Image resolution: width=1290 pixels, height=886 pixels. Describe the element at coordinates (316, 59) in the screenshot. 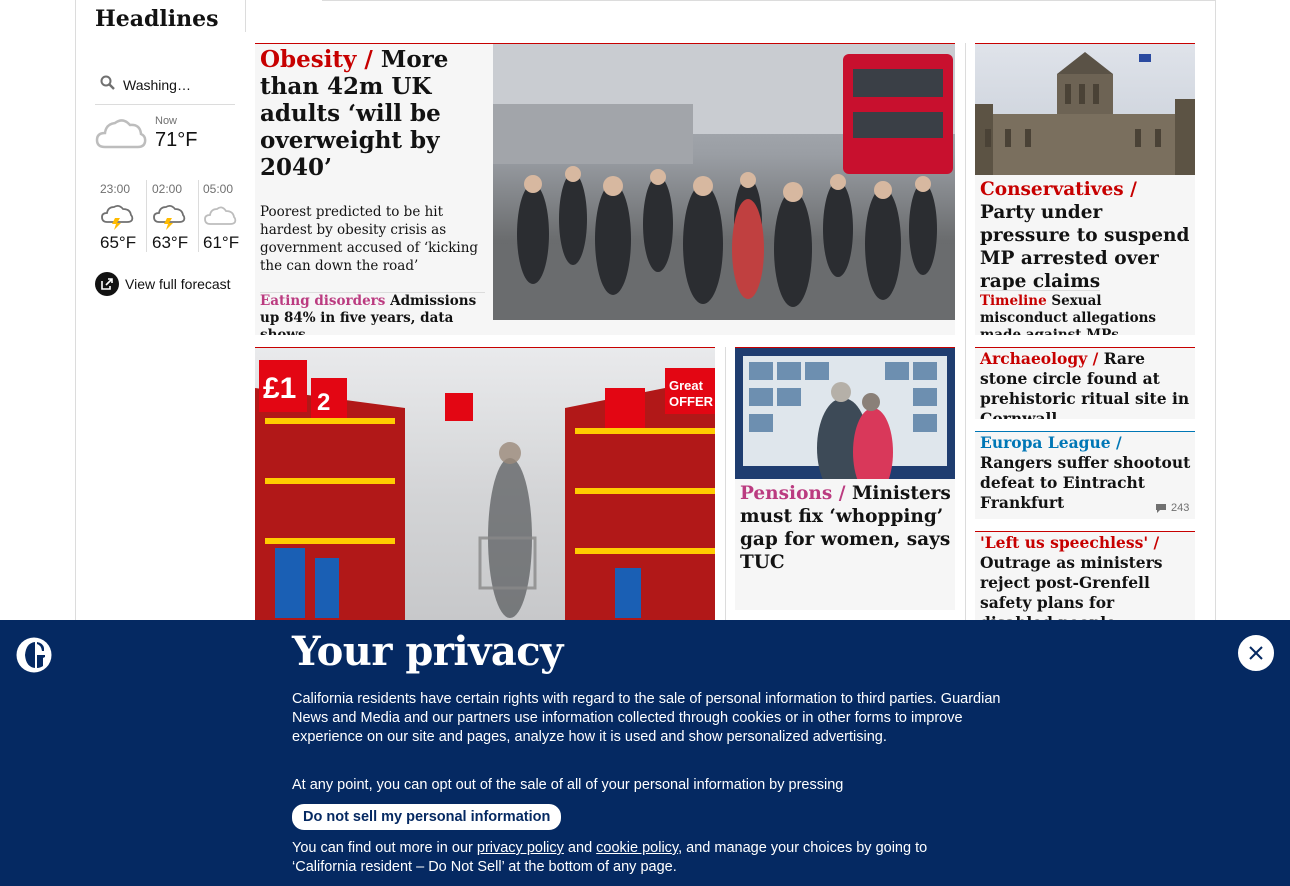

I see `story-kicker: Obesity /` at that location.